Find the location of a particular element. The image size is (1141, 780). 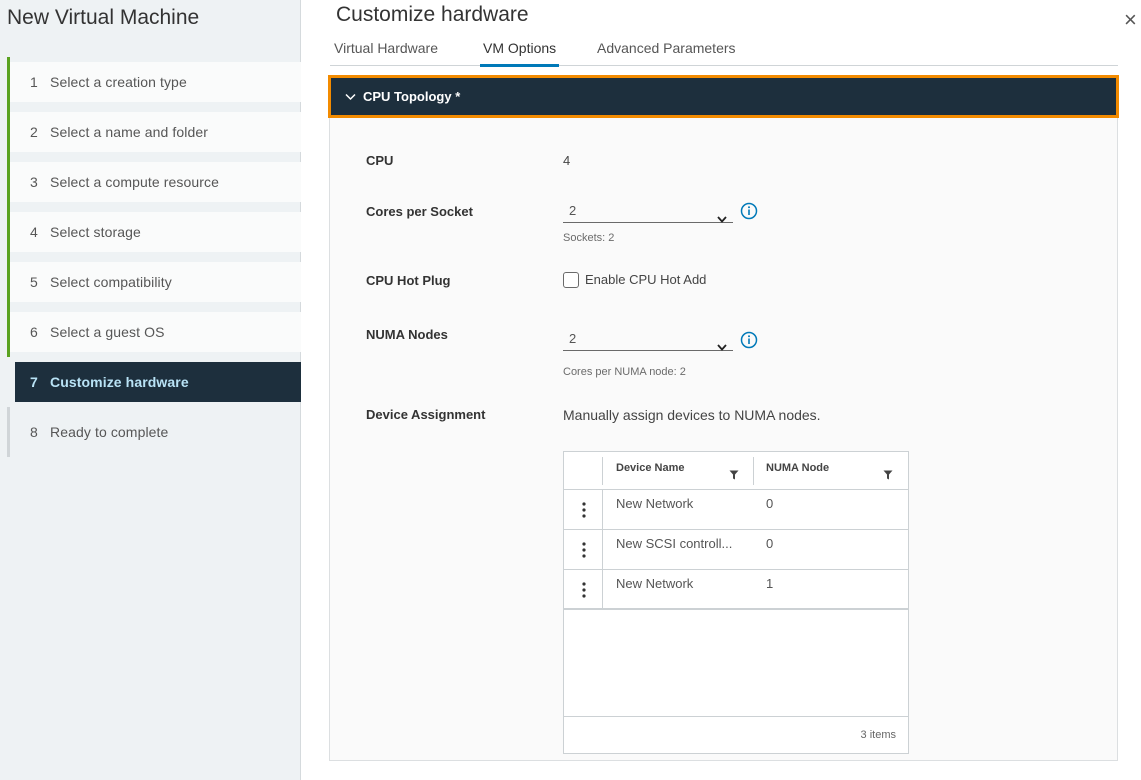

step-label: Select compatibility is located at coordinates (111, 282).